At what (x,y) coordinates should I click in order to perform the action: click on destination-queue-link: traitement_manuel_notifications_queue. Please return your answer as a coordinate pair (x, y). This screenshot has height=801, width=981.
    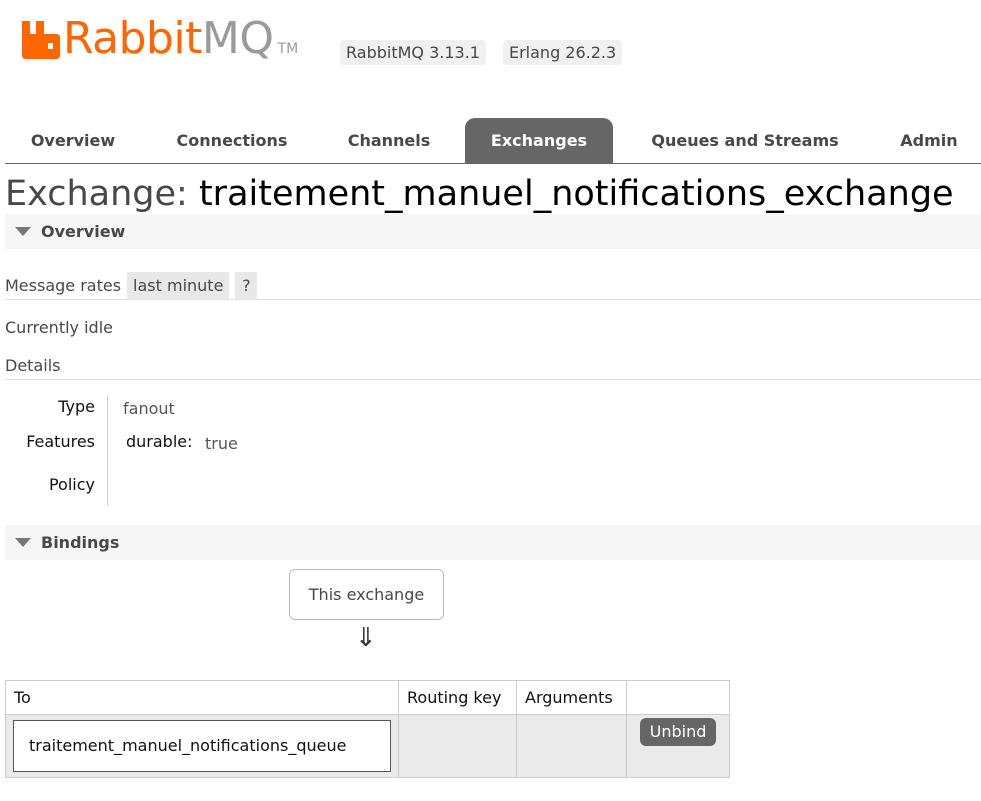
    Looking at the image, I should click on (202, 746).